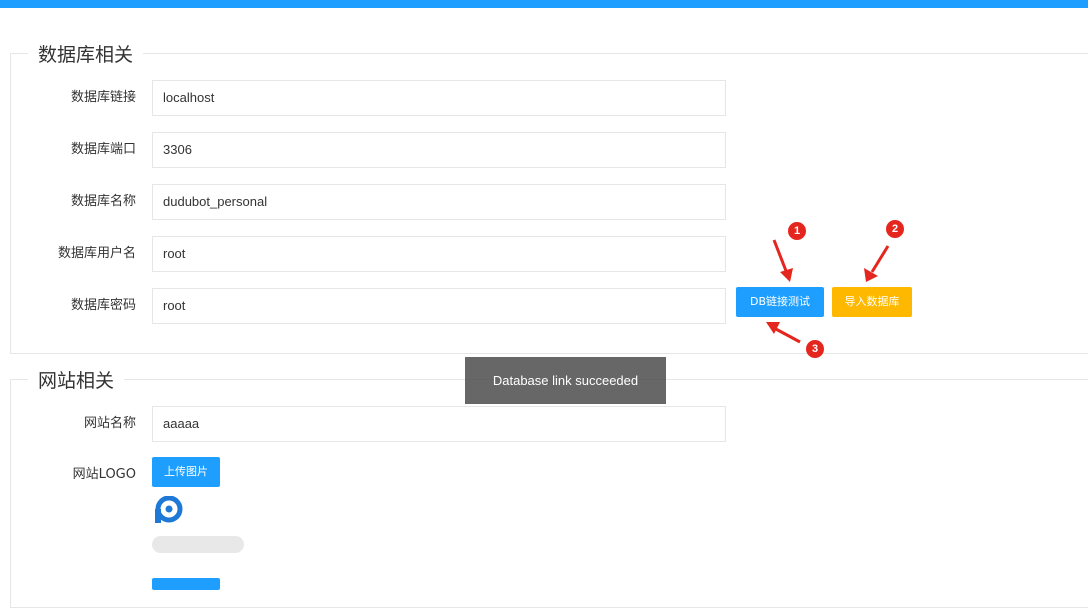  Describe the element at coordinates (96, 253) in the screenshot. I see `db-user-label: 数据库用户名` at that location.